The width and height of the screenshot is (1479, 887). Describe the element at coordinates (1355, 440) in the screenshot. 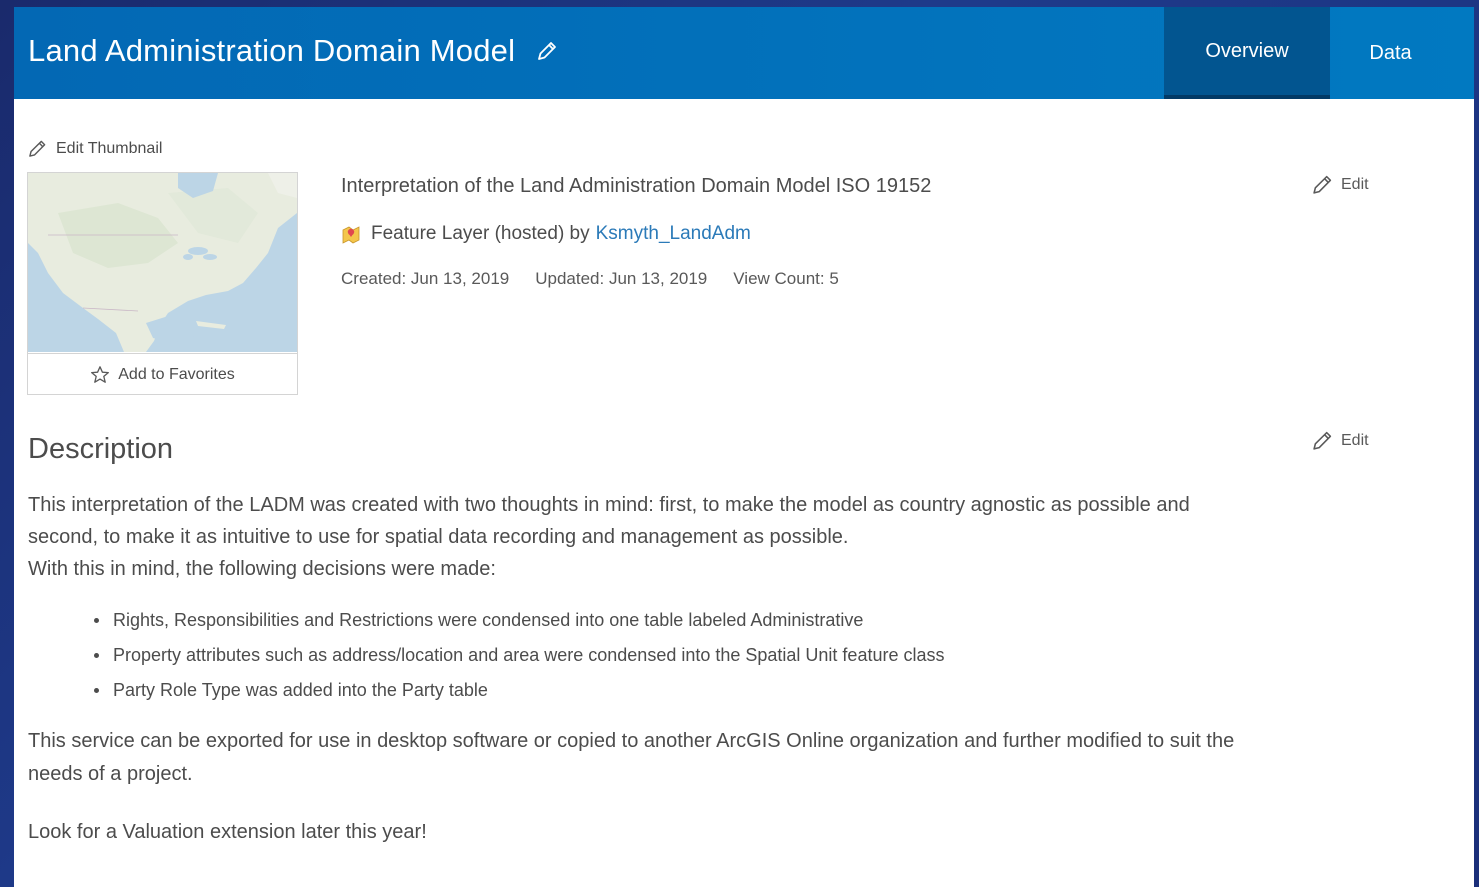

I see `edit-description-label: Edit` at that location.